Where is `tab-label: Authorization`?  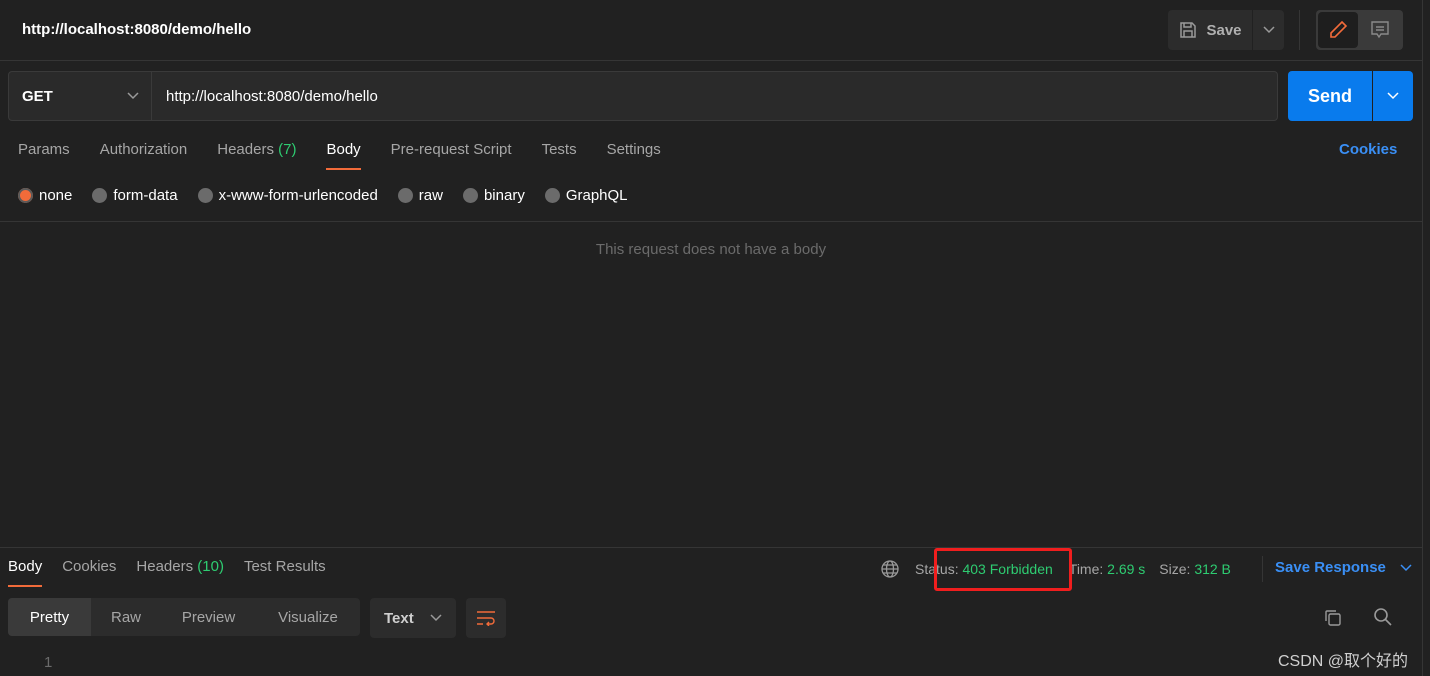 tab-label: Authorization is located at coordinates (143, 149).